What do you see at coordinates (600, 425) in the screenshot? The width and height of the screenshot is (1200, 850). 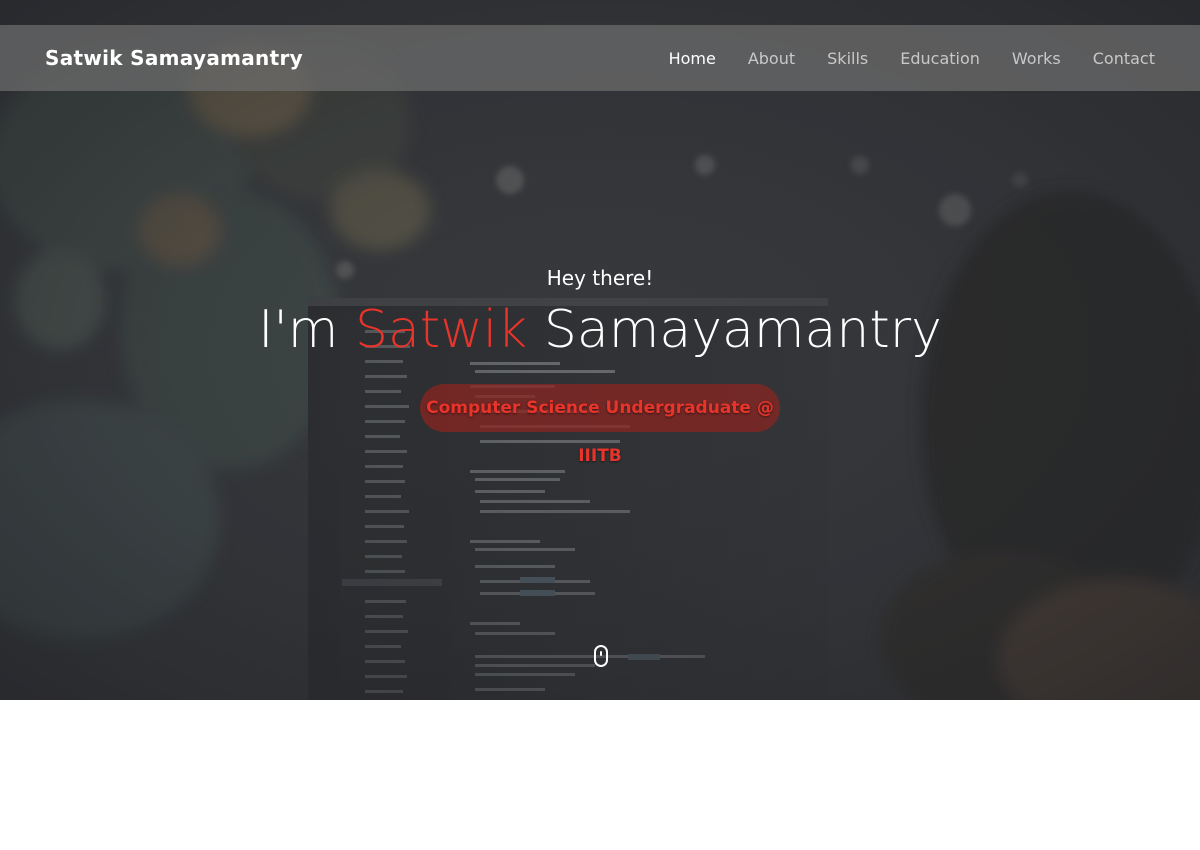 I see `hero-tagline-badge: Computer Science Undergraduate @ IIITB` at bounding box center [600, 425].